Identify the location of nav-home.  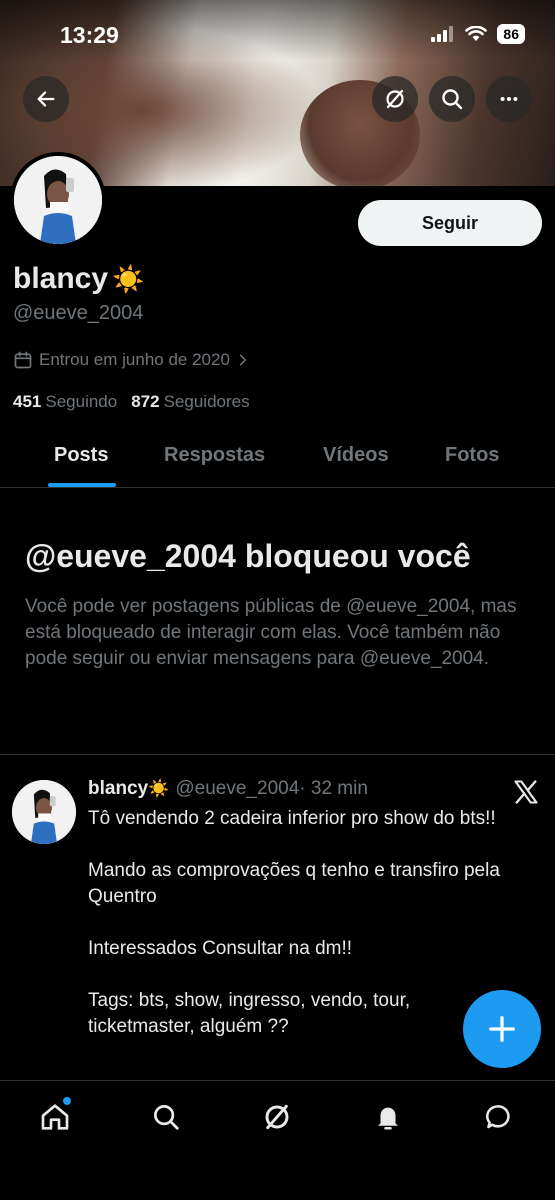
(55, 1116).